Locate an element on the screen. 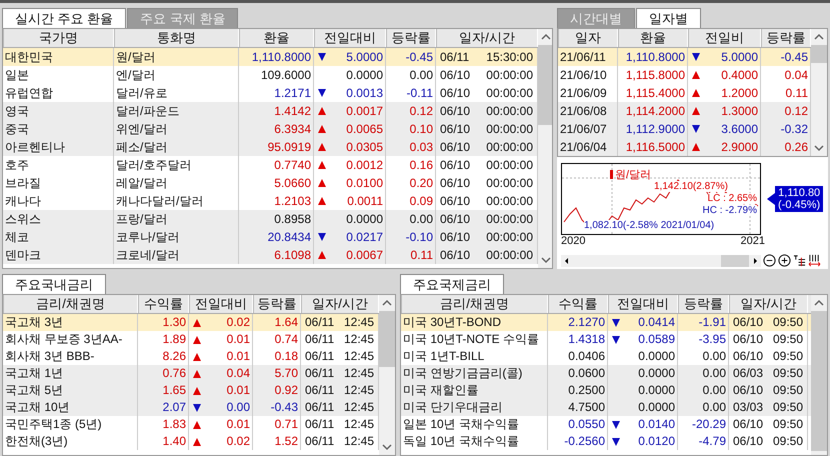 The height and width of the screenshot is (456, 830). price-tag: 1,110.80 (-0.45%) is located at coordinates (799, 199).